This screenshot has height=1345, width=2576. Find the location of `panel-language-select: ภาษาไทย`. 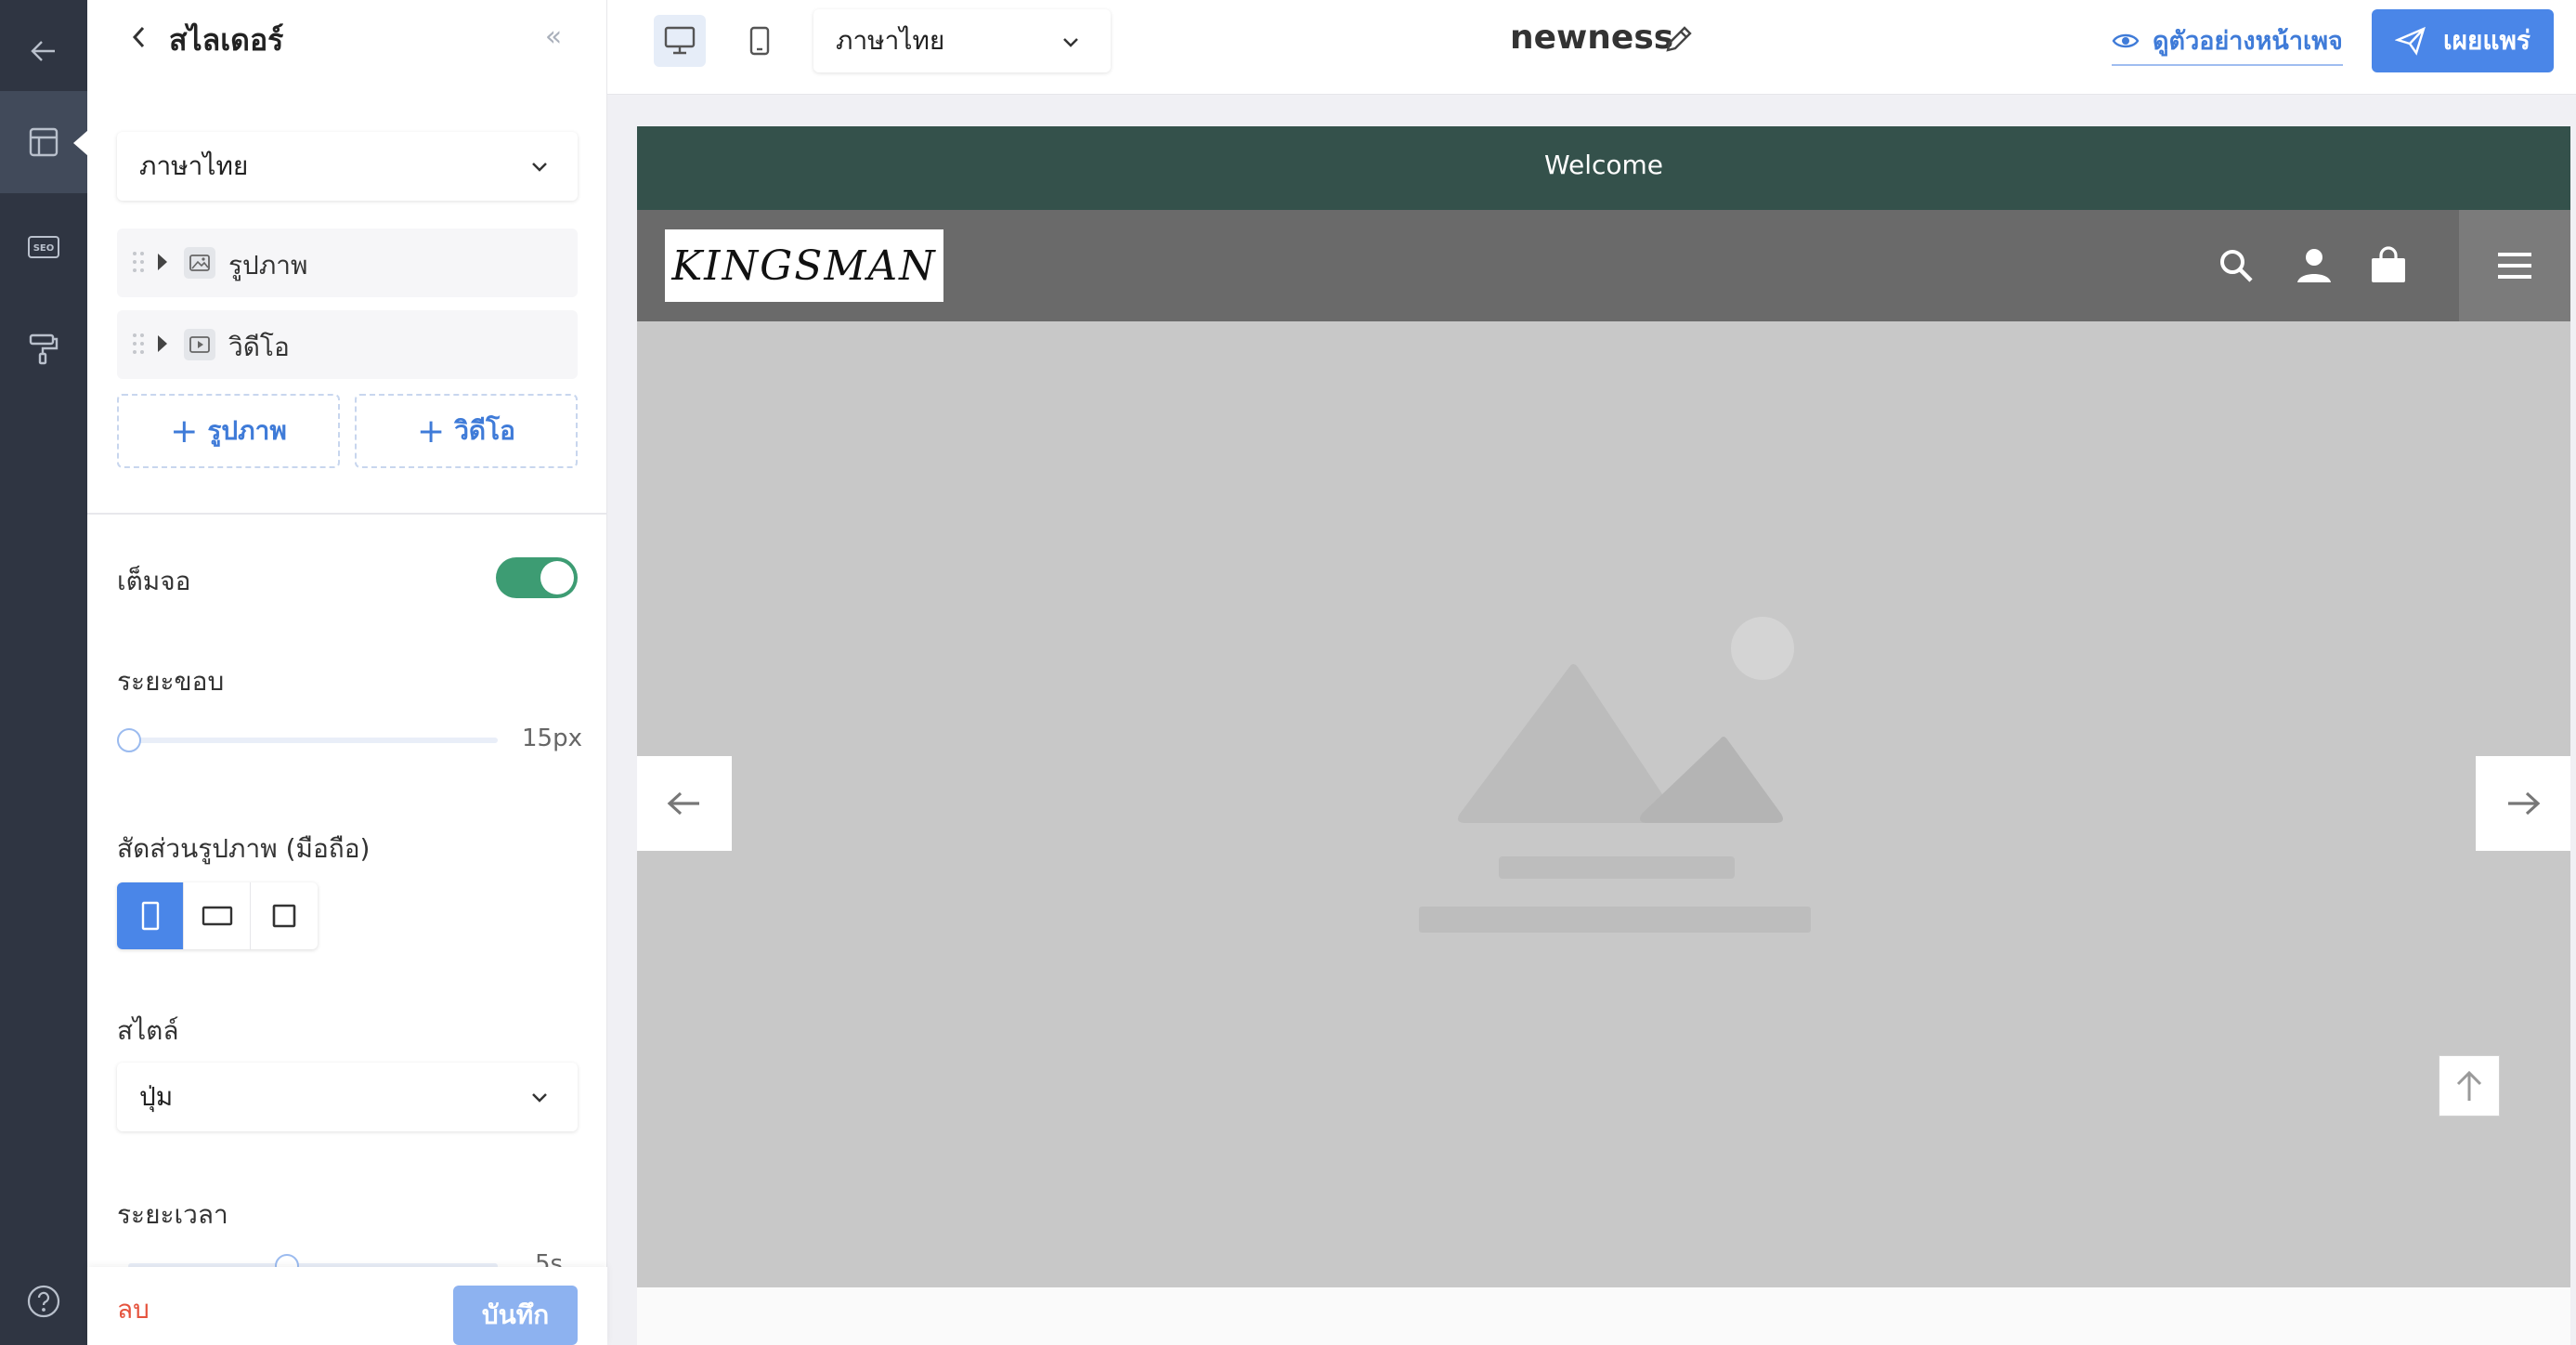

panel-language-select: ภาษาไทย is located at coordinates (347, 166).